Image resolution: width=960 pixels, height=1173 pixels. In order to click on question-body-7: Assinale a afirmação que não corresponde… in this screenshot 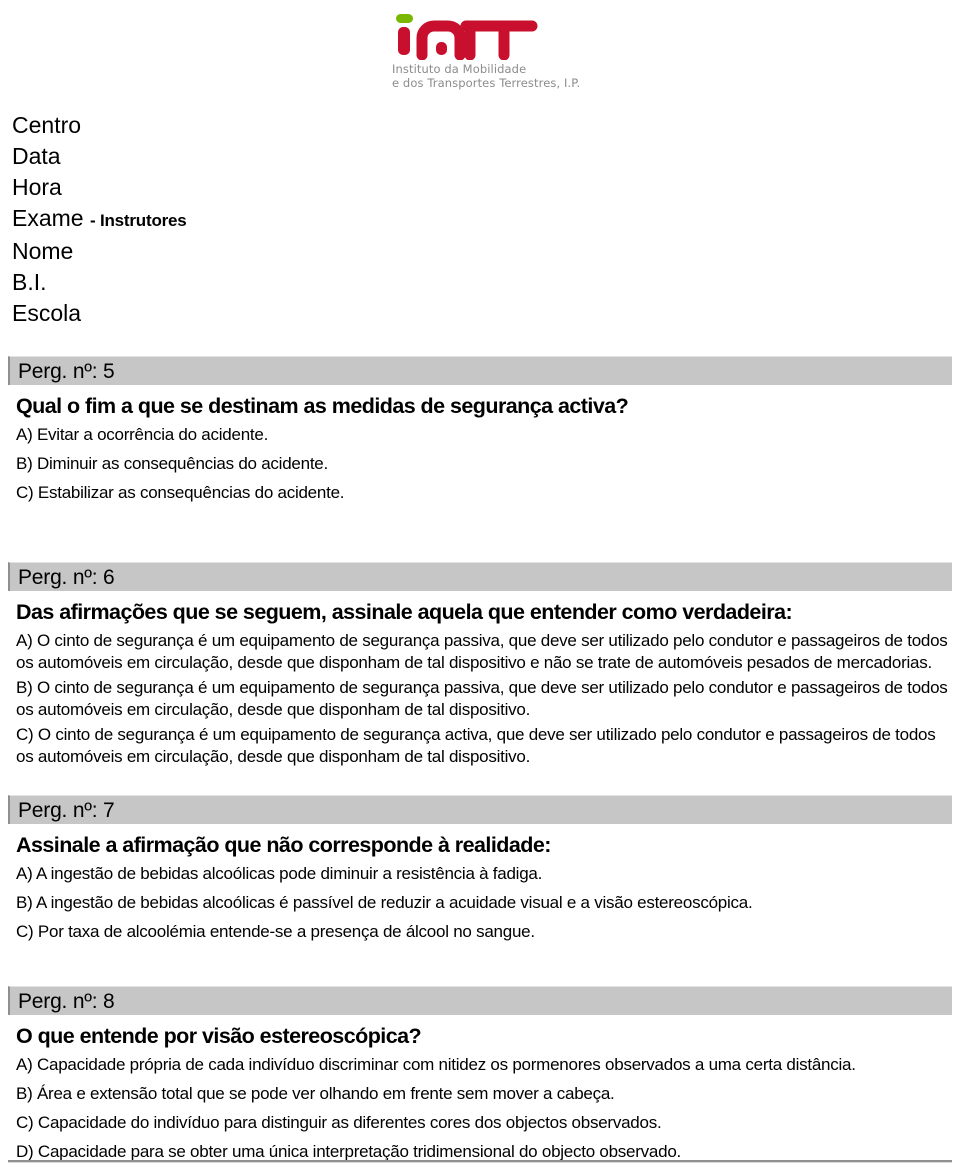, I will do `click(480, 887)`.